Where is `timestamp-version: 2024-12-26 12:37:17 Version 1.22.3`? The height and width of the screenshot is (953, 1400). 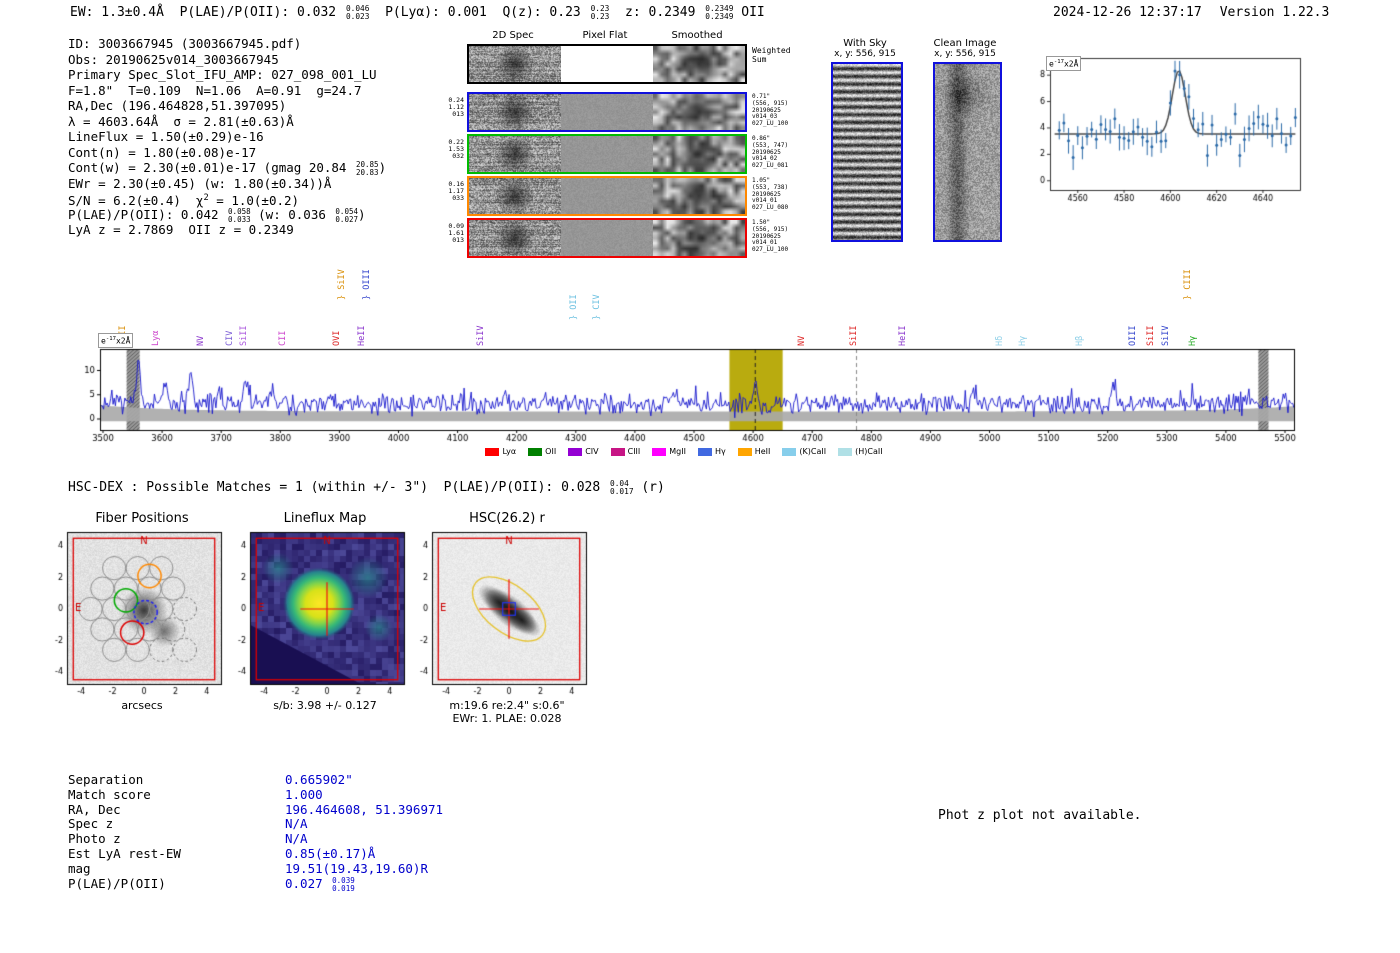 timestamp-version: 2024-12-26 12:37:17 Version 1.22.3 is located at coordinates (1191, 12).